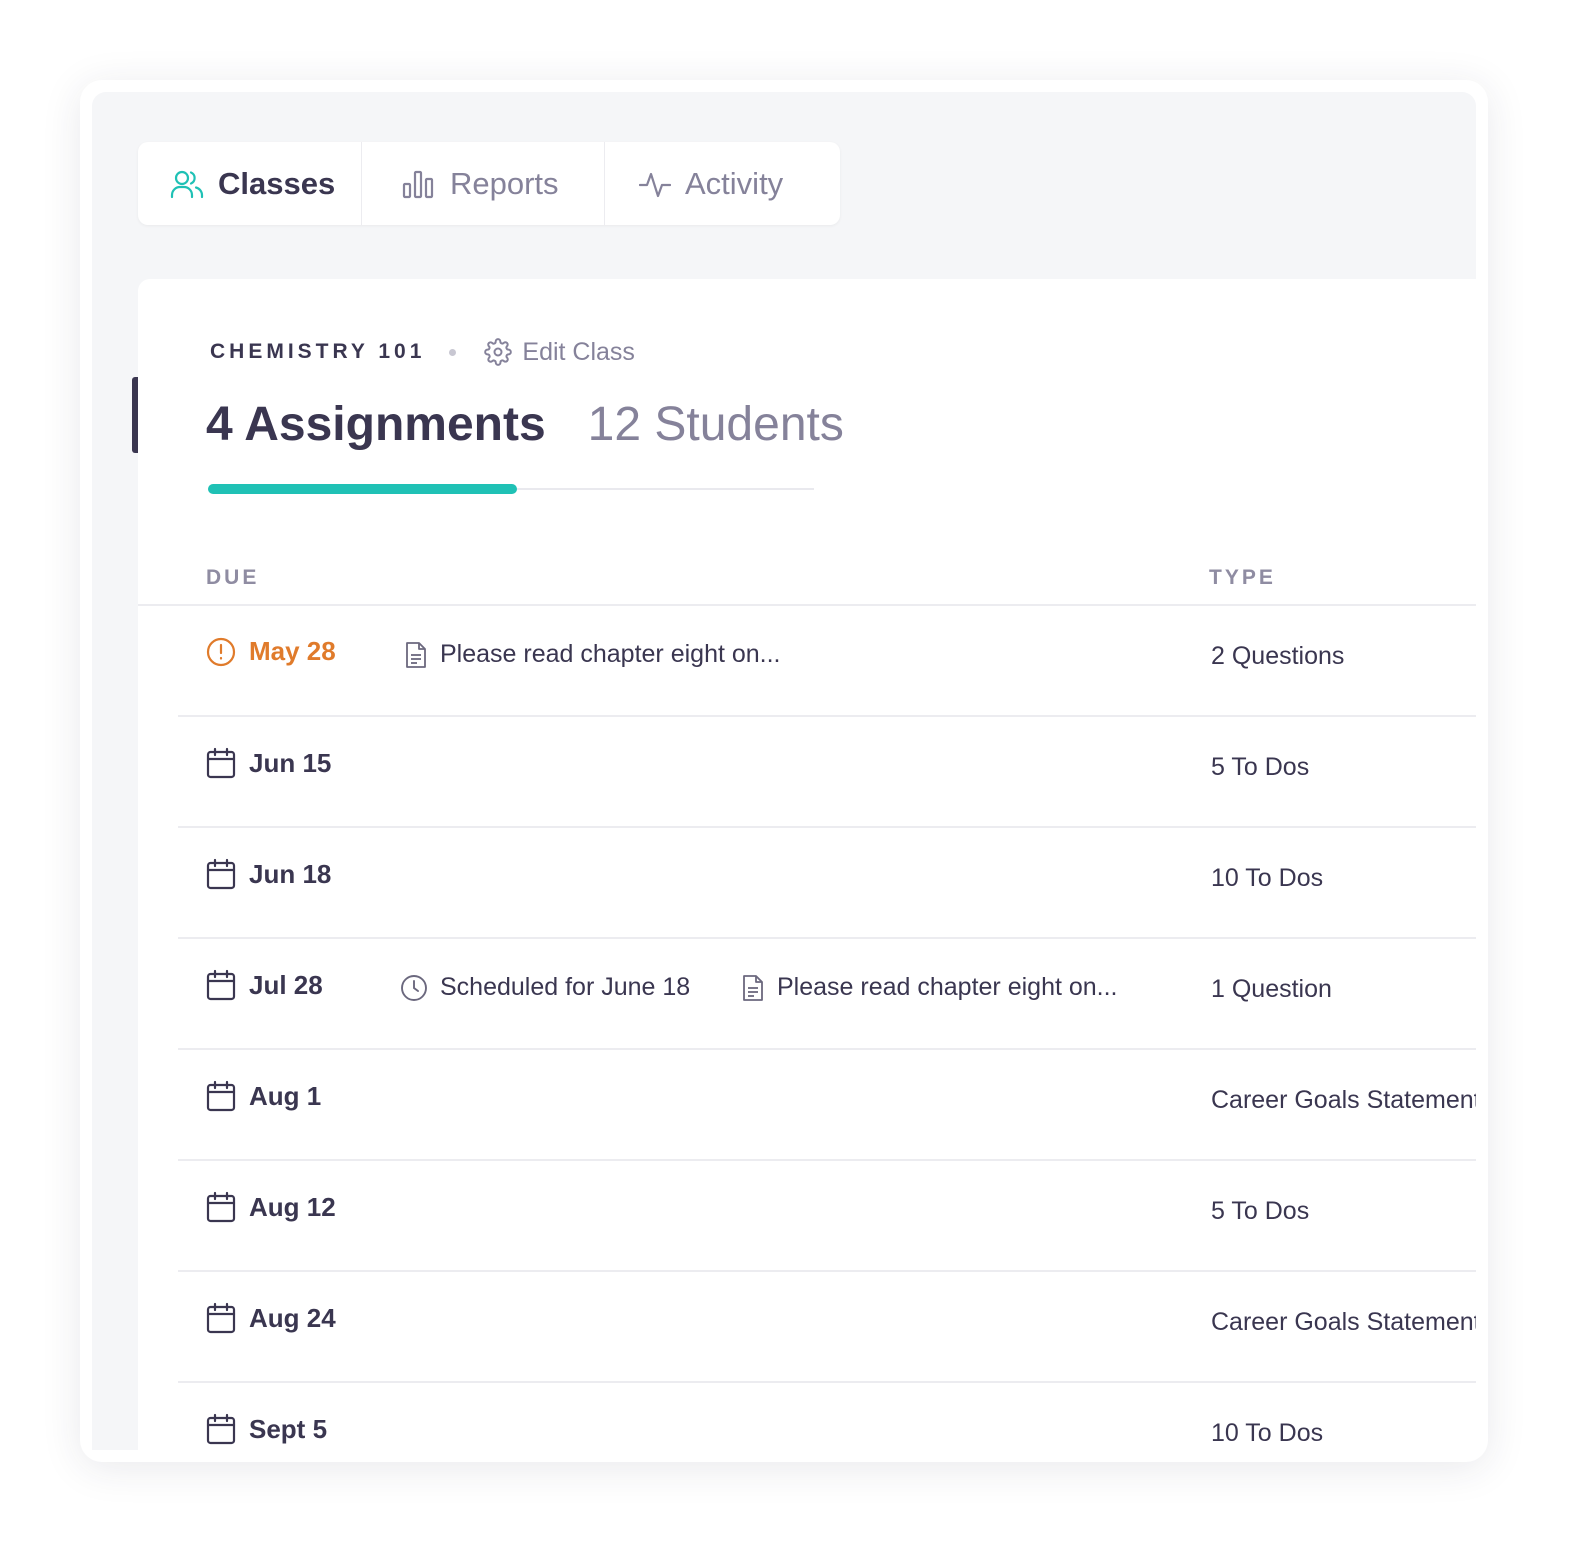  I want to click on due-date-label: Jul 28, so click(286, 984).